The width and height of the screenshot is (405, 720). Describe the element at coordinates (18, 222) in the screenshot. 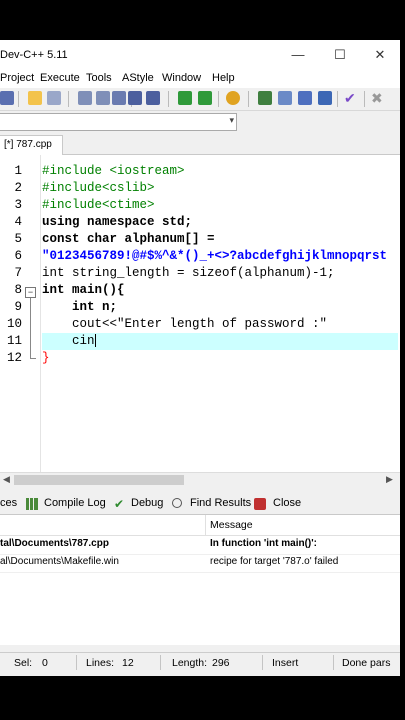

I see `line-number: 4` at that location.